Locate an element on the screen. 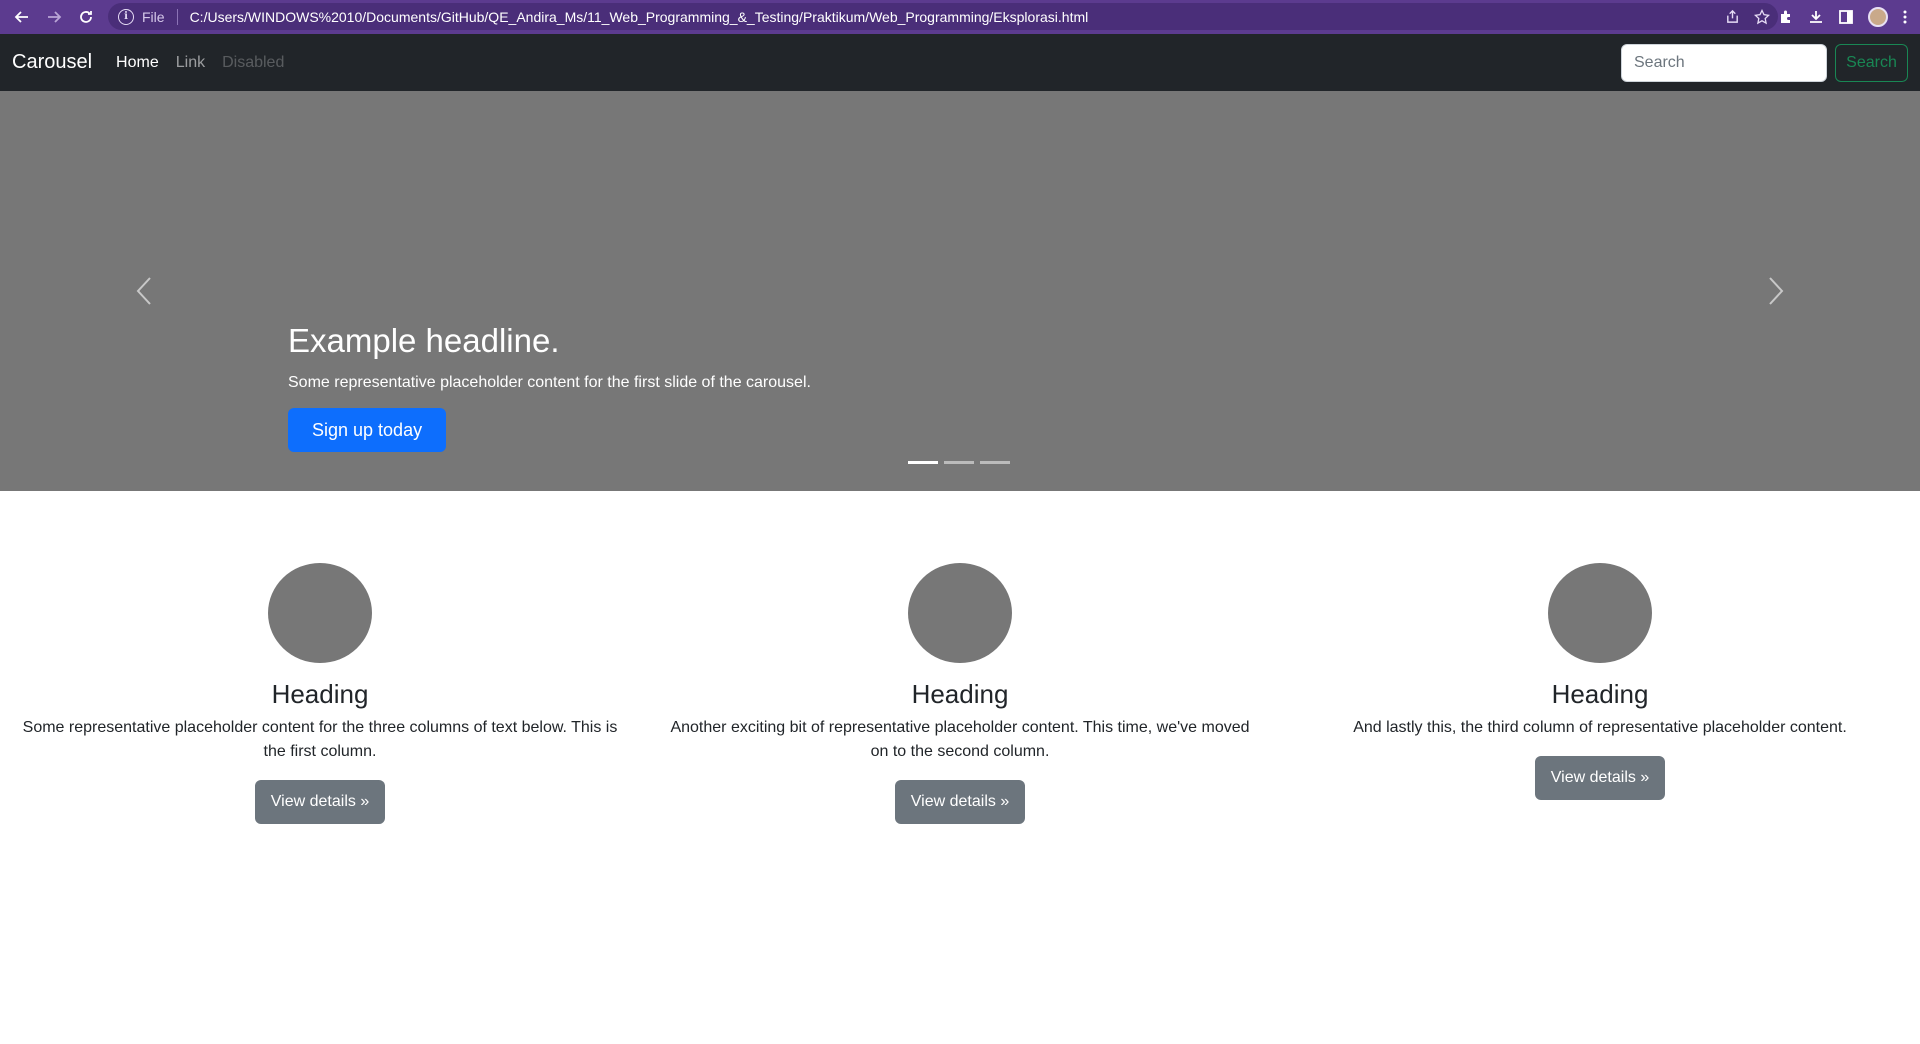 Image resolution: width=1920 pixels, height=1044 pixels. share-icon is located at coordinates (1732, 16).